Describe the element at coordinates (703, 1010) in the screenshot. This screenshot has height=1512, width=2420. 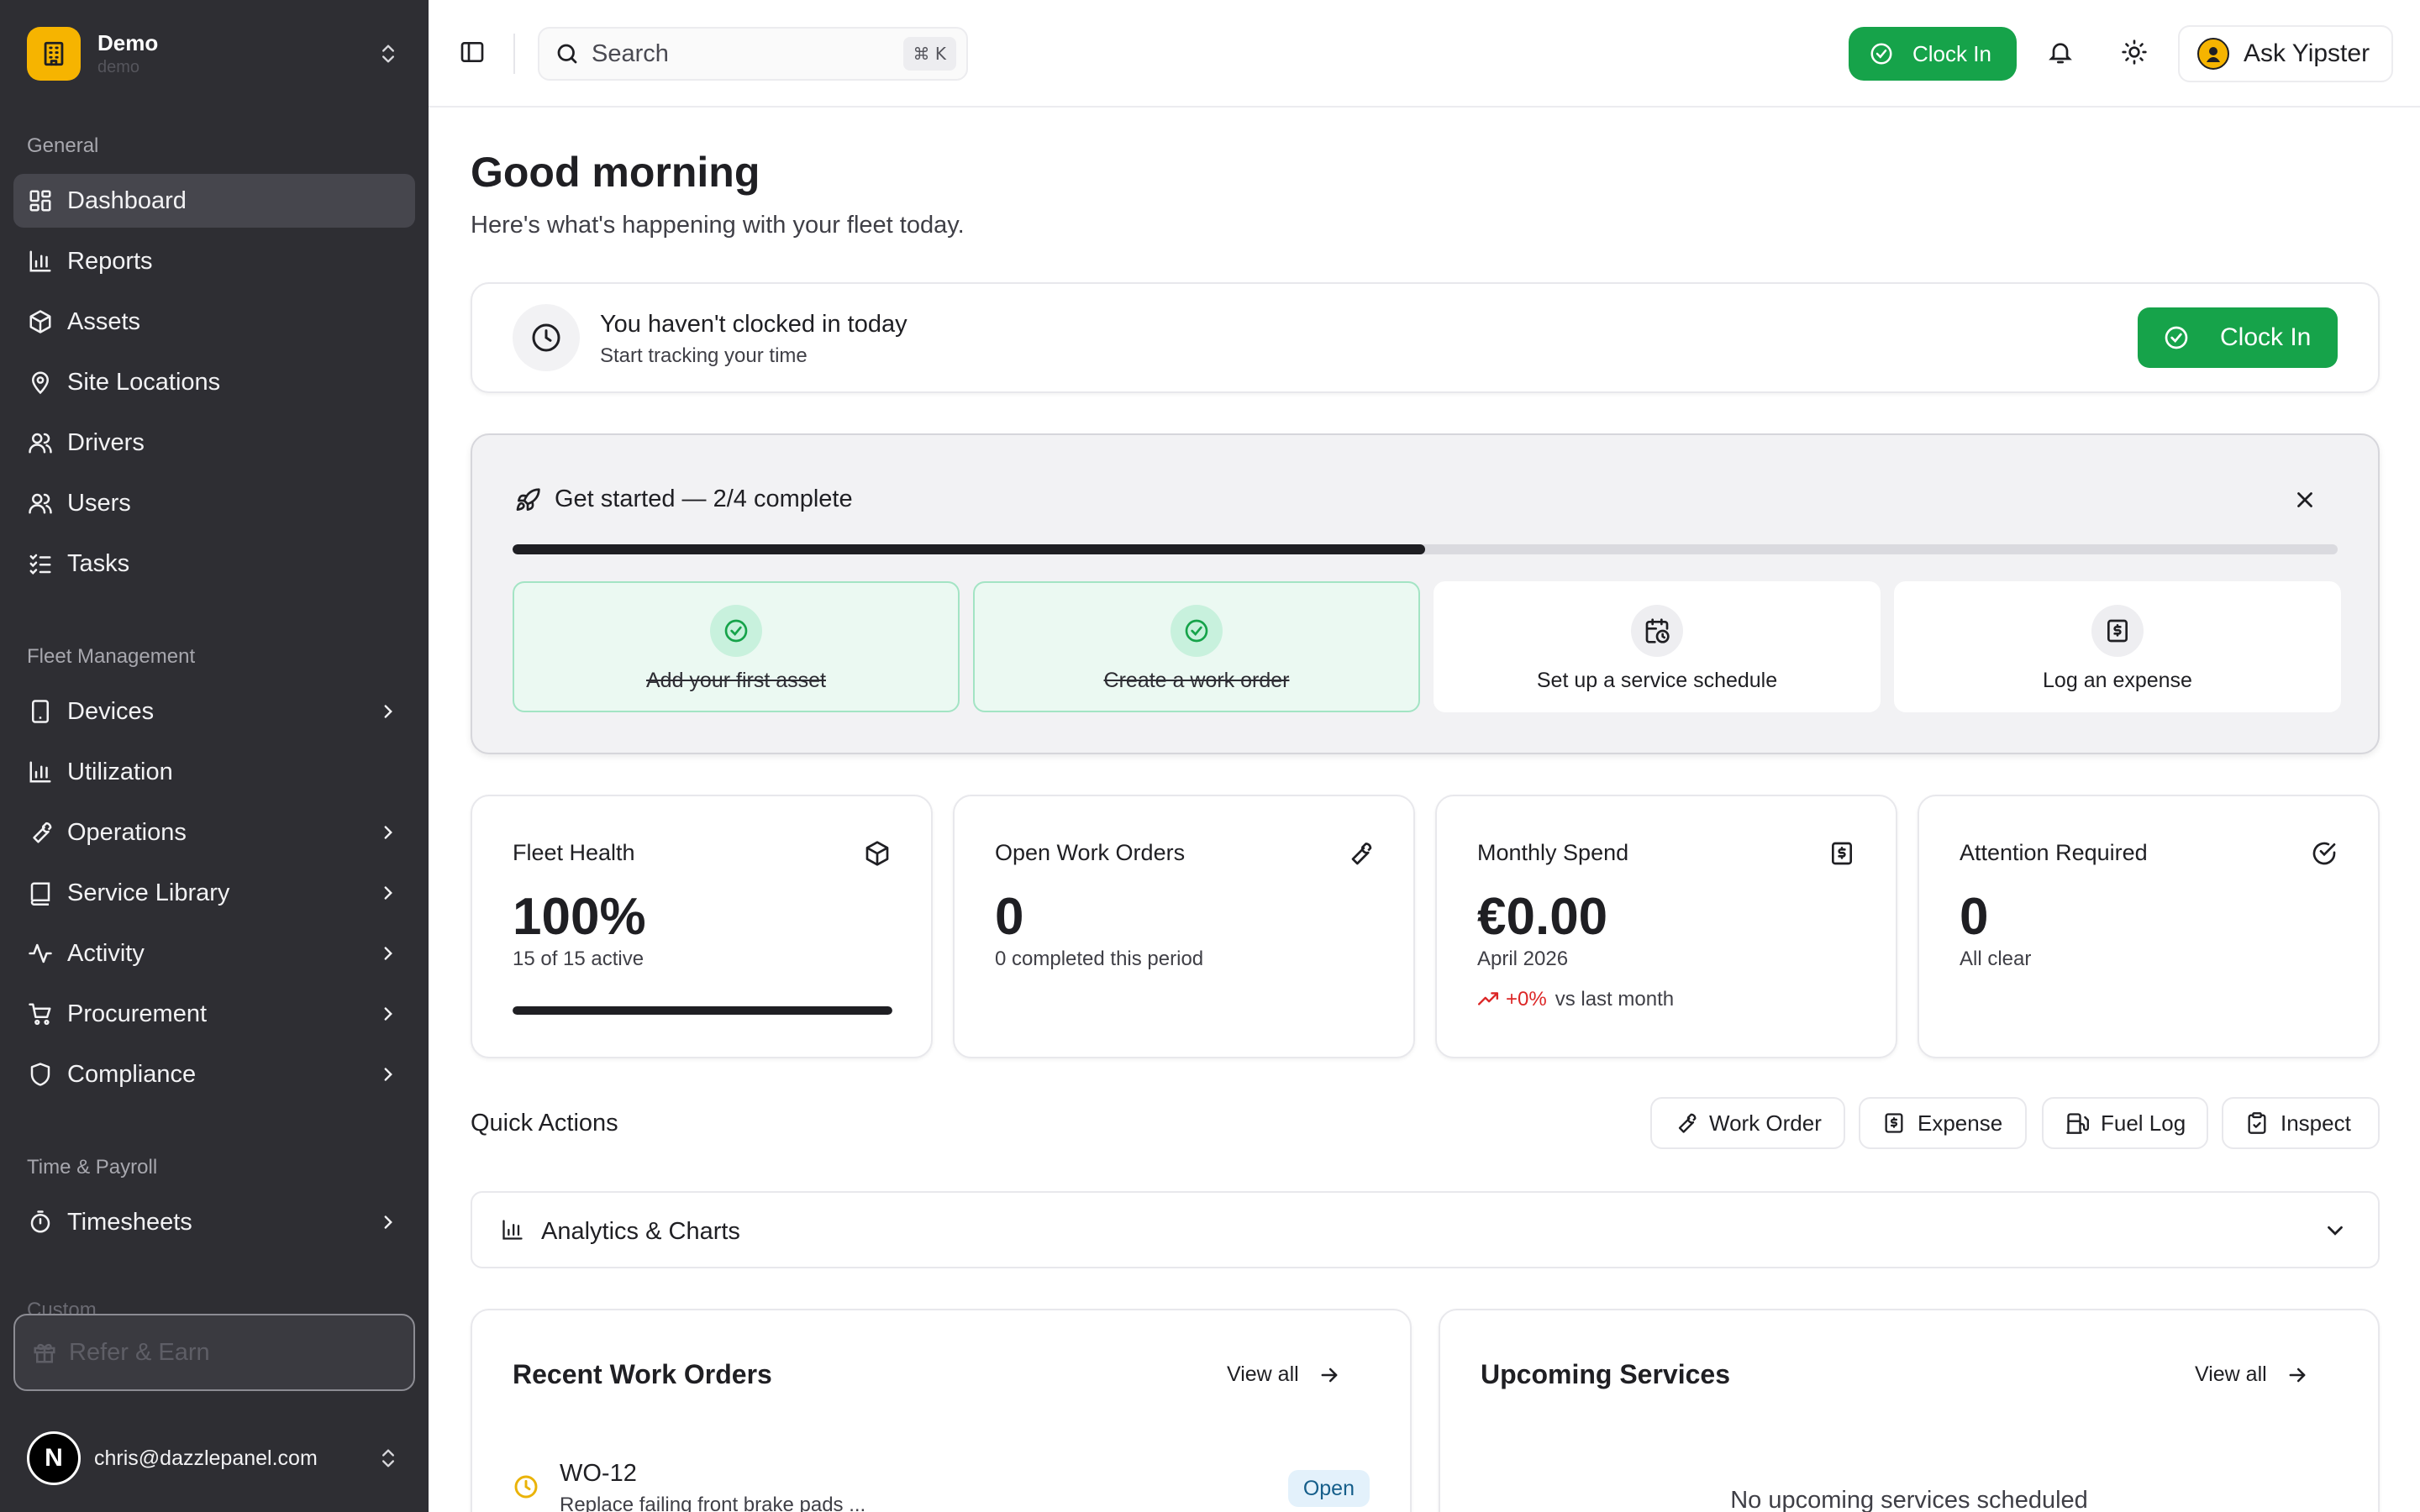
I see `fleet-health-bar` at that location.